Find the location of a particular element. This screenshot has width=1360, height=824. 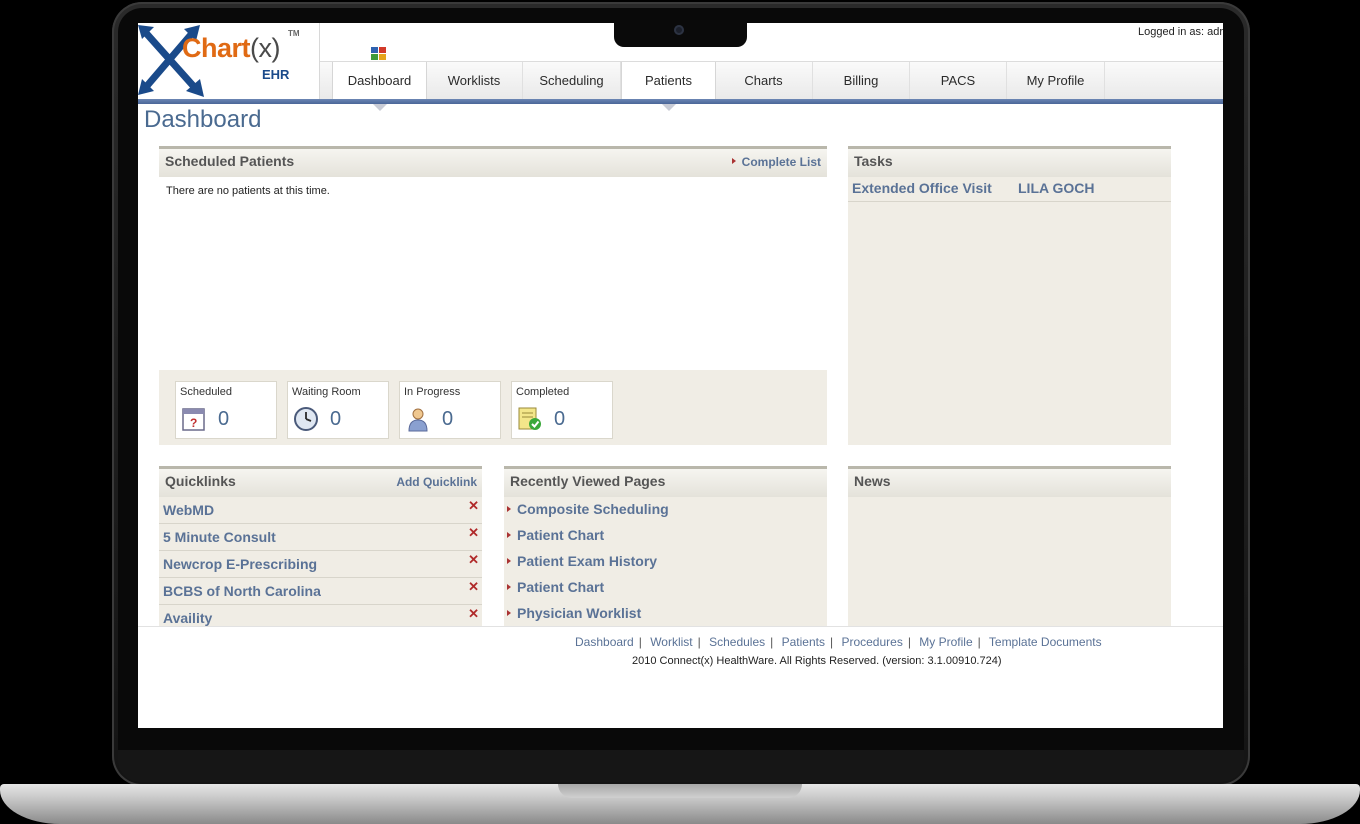

tab-label: Worklists is located at coordinates (474, 80).